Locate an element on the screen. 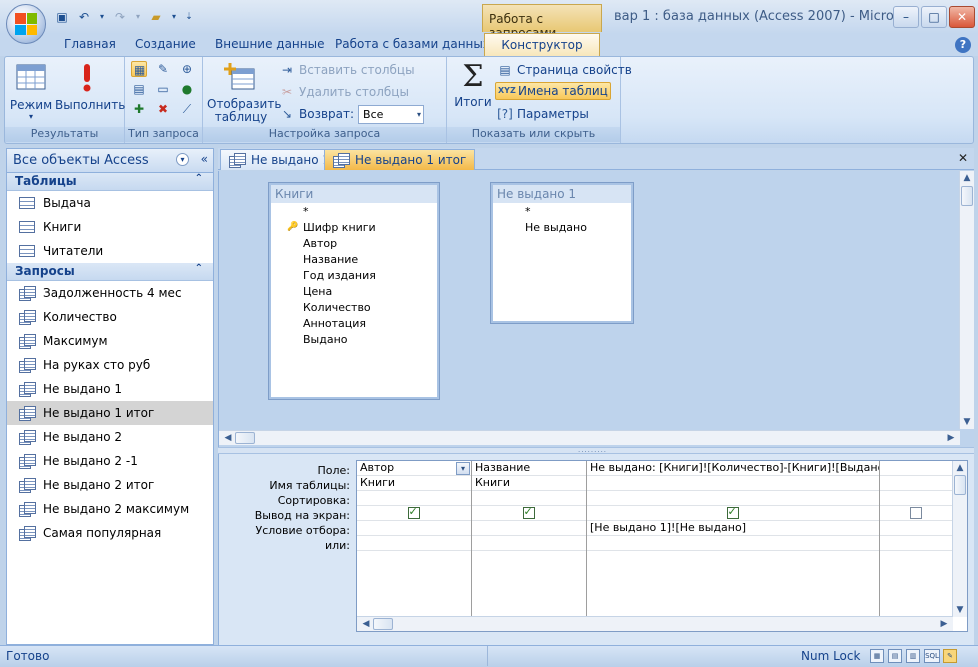  field-list-item: Аннотация is located at coordinates (354, 325).